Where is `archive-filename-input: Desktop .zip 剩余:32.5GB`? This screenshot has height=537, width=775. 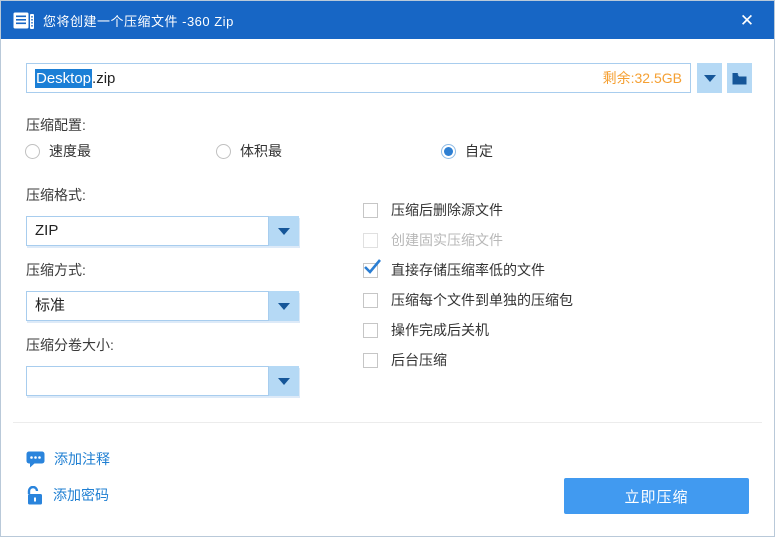 archive-filename-input: Desktop .zip 剩余:32.5GB is located at coordinates (358, 78).